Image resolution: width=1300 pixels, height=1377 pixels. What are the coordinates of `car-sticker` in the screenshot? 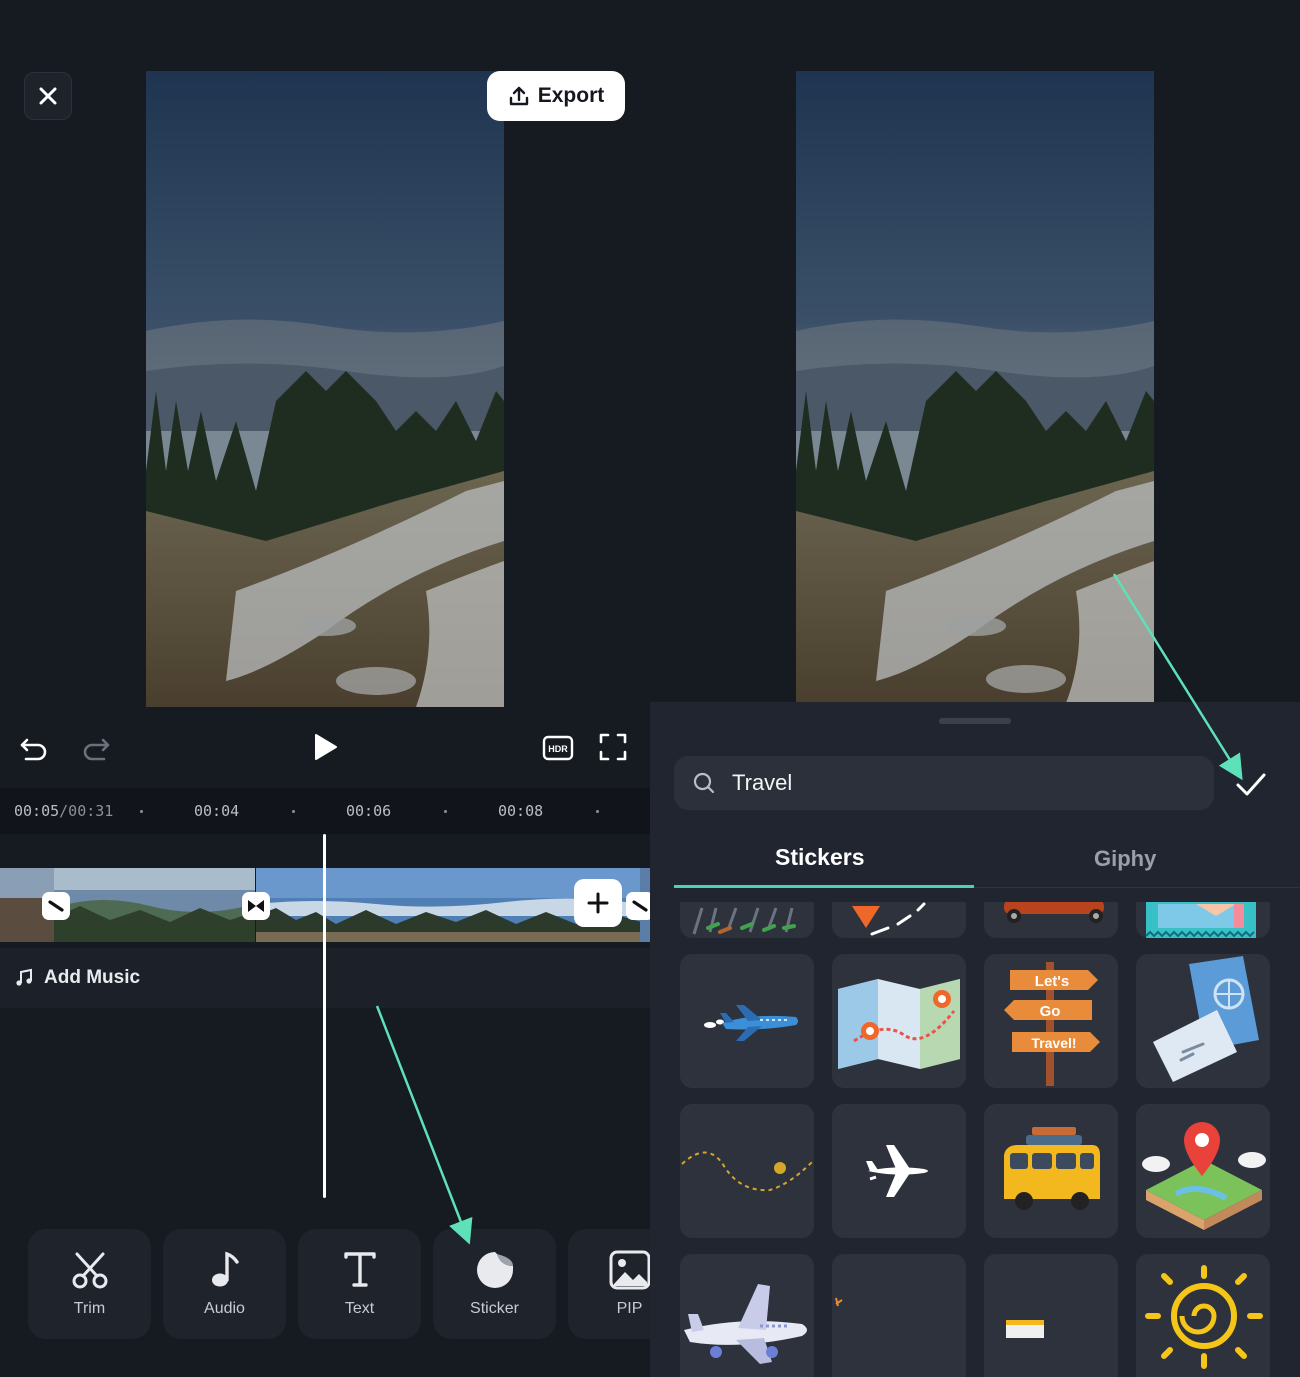 It's located at (1054, 912).